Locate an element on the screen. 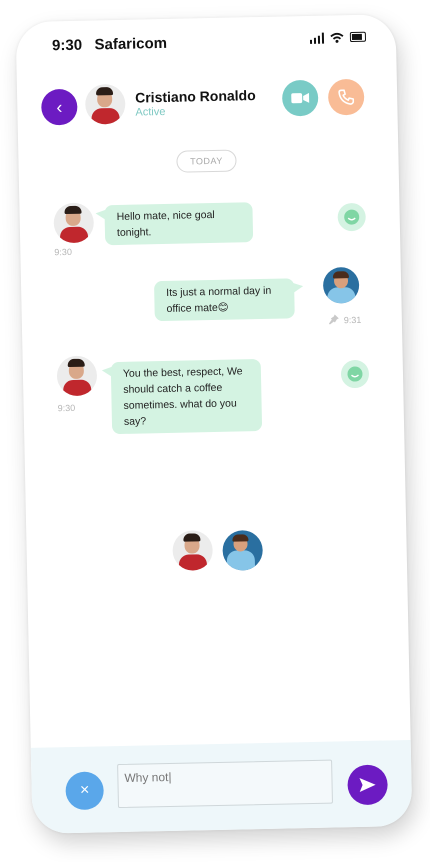 The height and width of the screenshot is (862, 430). message-text: Hello mate, nice goal tonight. is located at coordinates (165, 223).